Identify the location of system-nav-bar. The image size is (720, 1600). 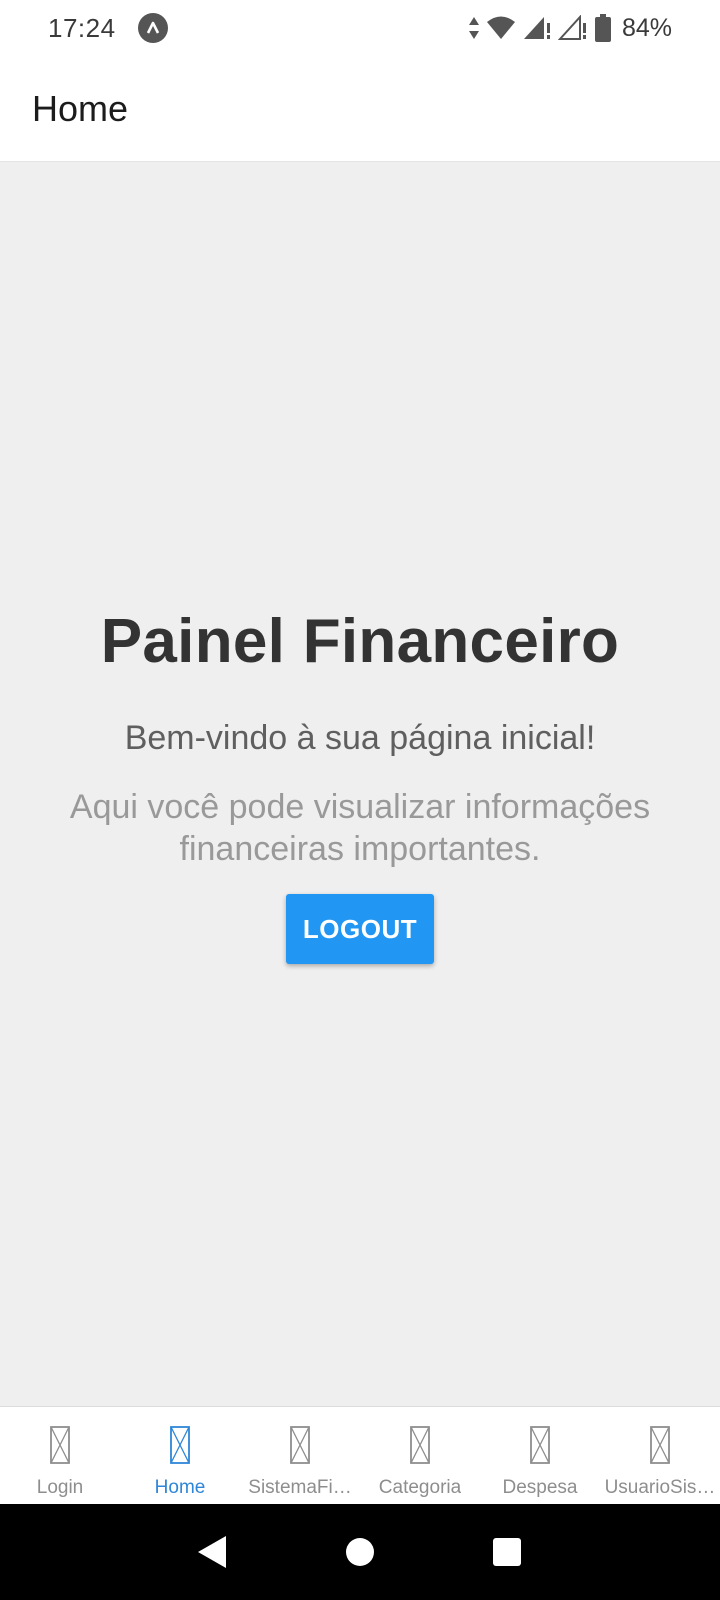
(360, 1552).